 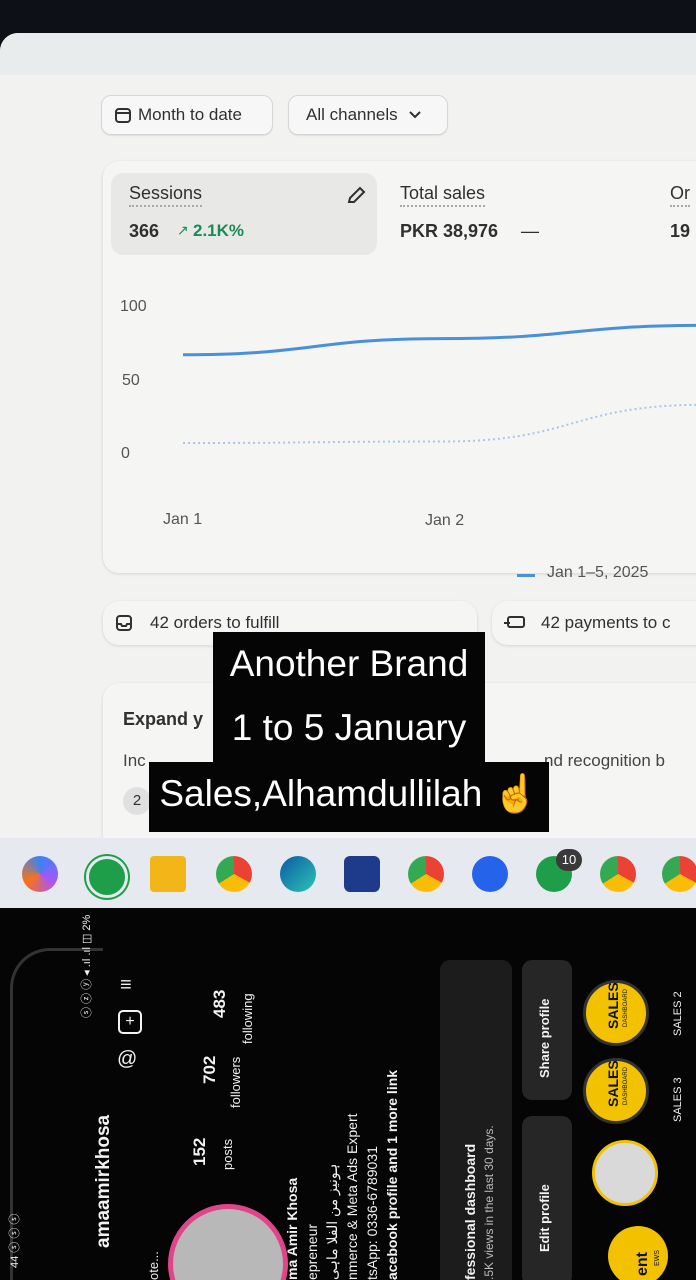 What do you see at coordinates (134, 760) in the screenshot?
I see `expand-text-left: Inc` at bounding box center [134, 760].